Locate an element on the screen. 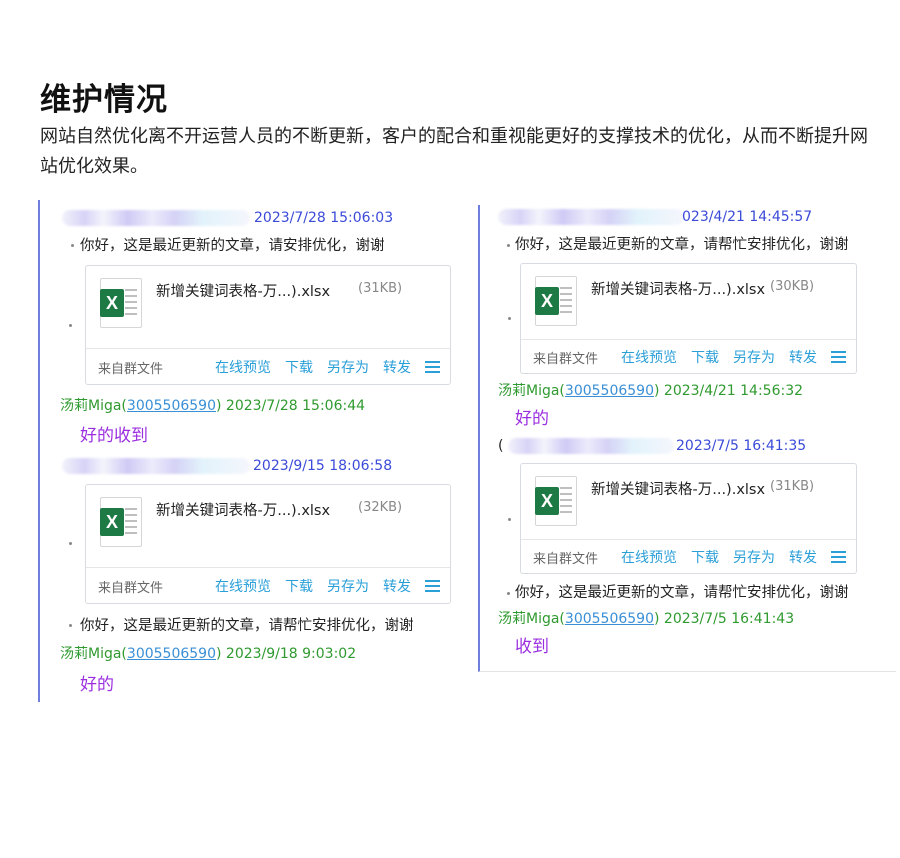  message-header: 023/4/21 14:45:57 is located at coordinates (688, 217).